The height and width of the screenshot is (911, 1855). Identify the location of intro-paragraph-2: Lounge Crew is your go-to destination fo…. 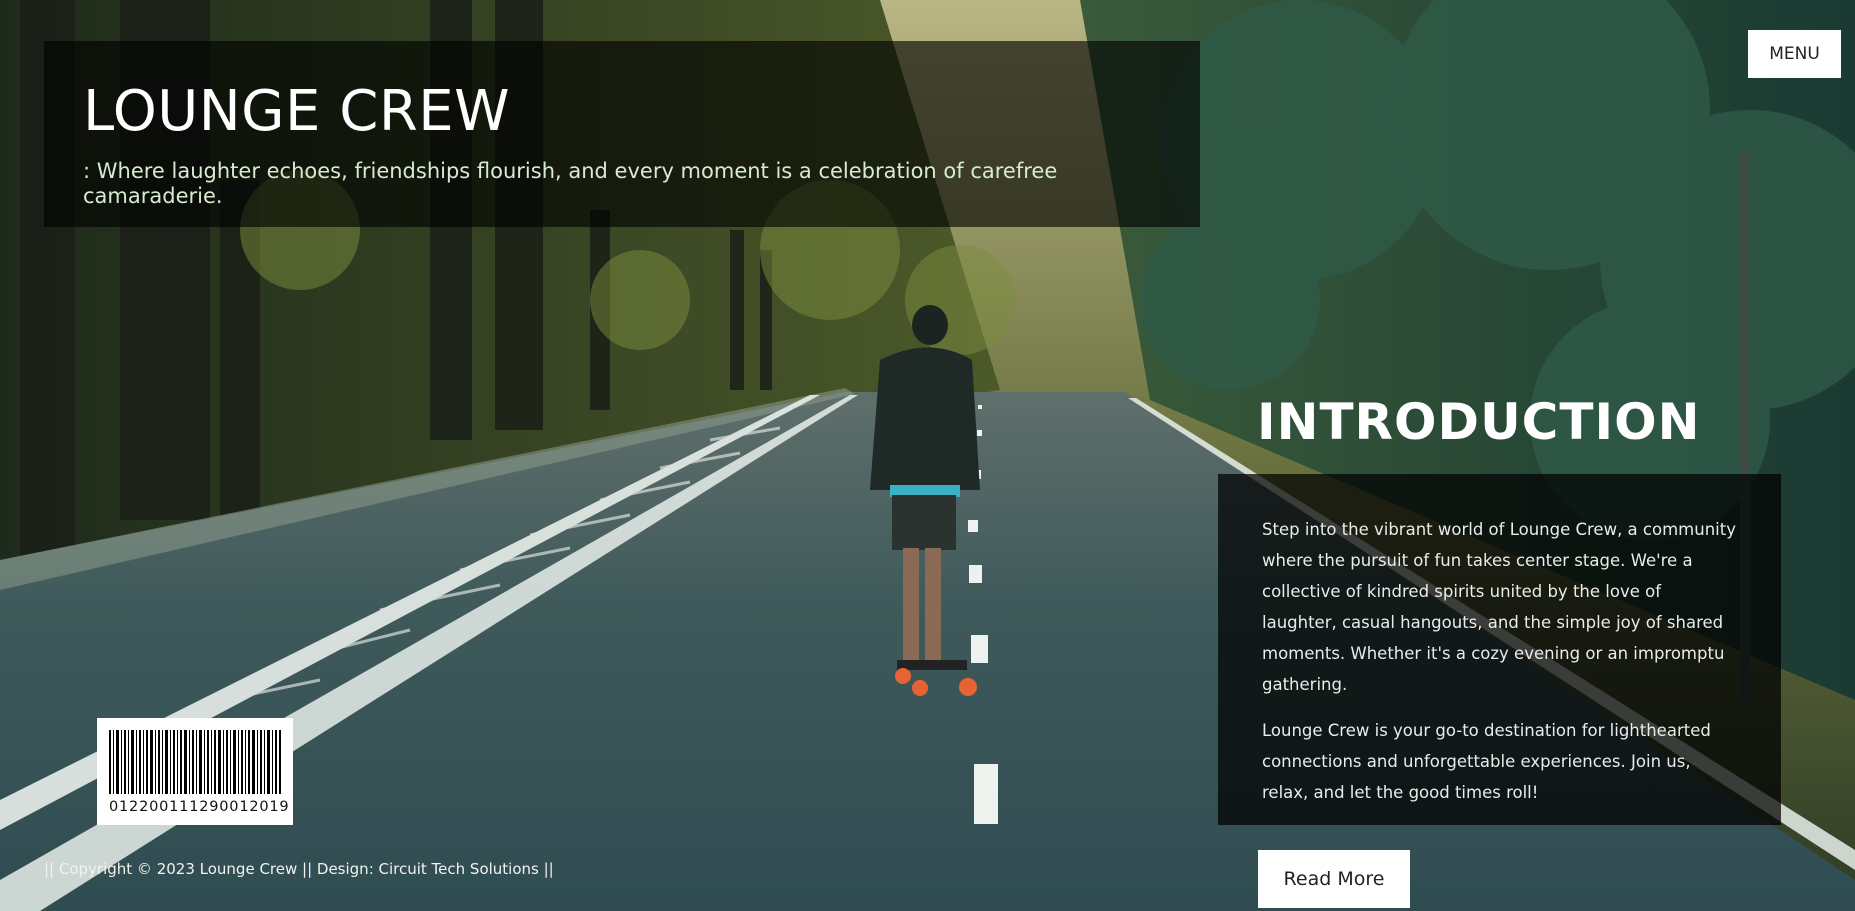
(1486, 761).